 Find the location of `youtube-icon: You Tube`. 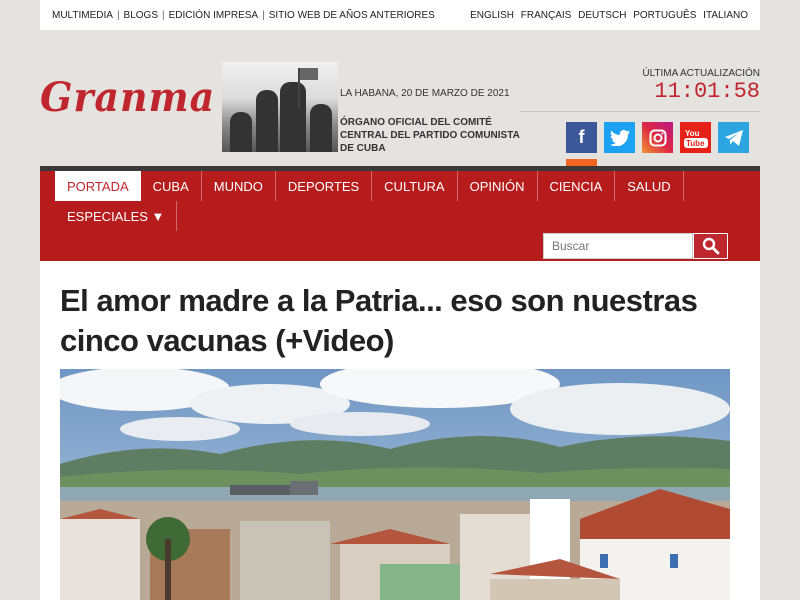

youtube-icon: You Tube is located at coordinates (695, 137).